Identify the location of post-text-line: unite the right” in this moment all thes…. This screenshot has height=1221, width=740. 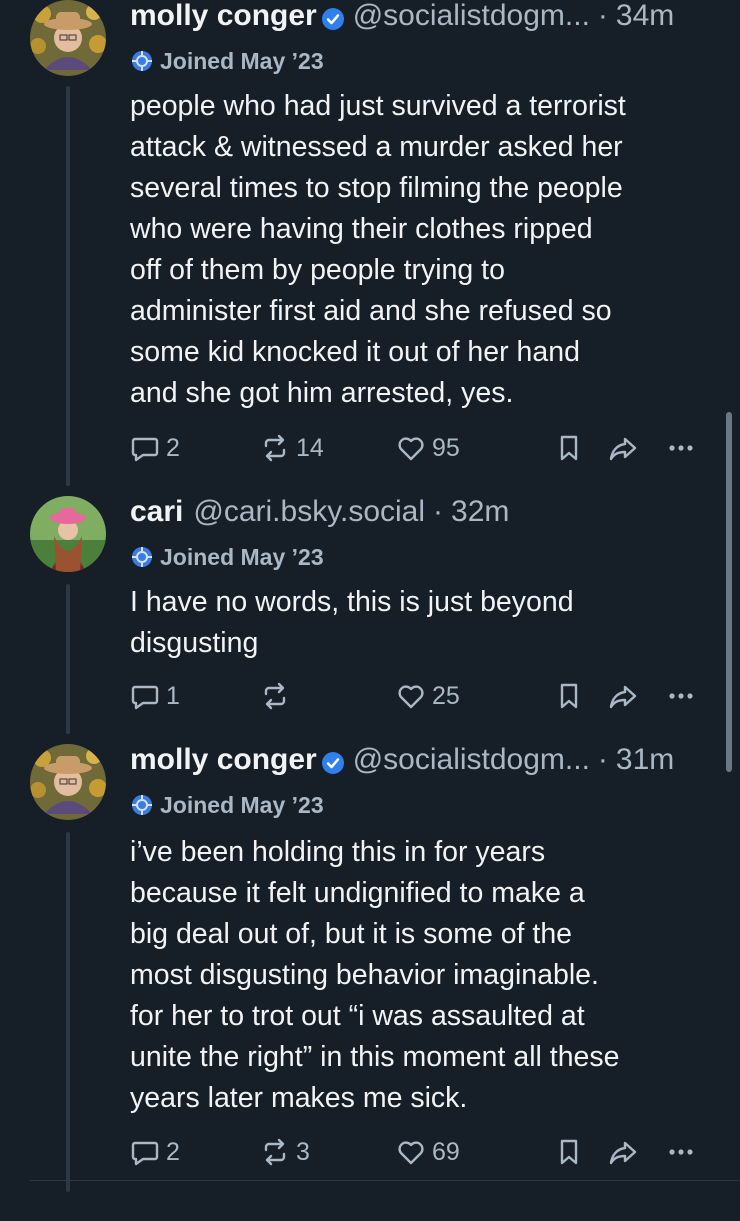
(375, 1057).